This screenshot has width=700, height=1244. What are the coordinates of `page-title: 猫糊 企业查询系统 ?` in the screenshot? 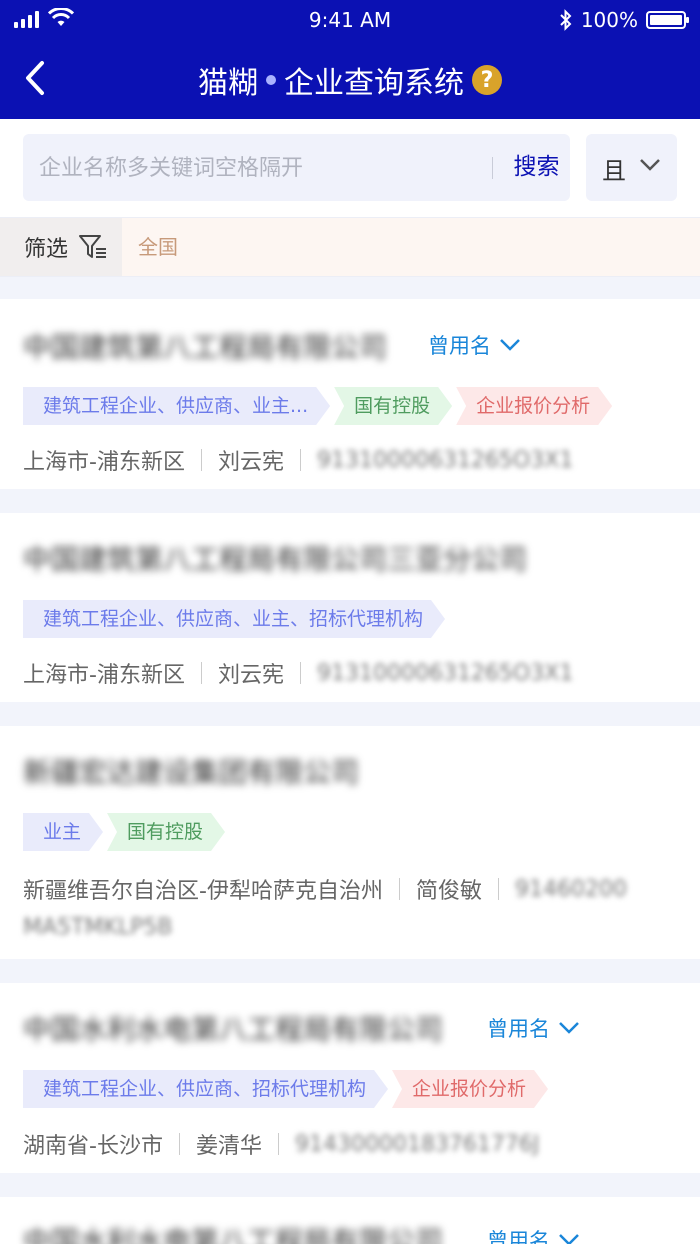 It's located at (350, 80).